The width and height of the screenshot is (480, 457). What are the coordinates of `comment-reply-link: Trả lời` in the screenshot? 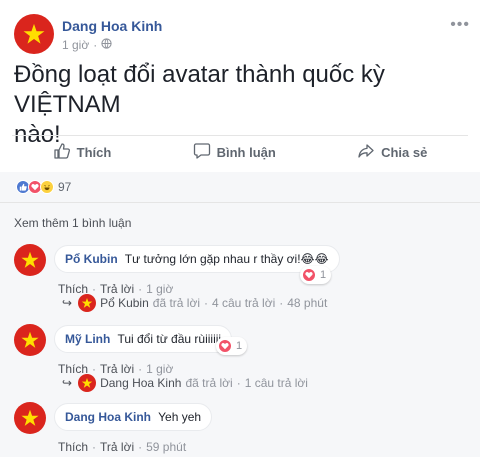 It's located at (117, 447).